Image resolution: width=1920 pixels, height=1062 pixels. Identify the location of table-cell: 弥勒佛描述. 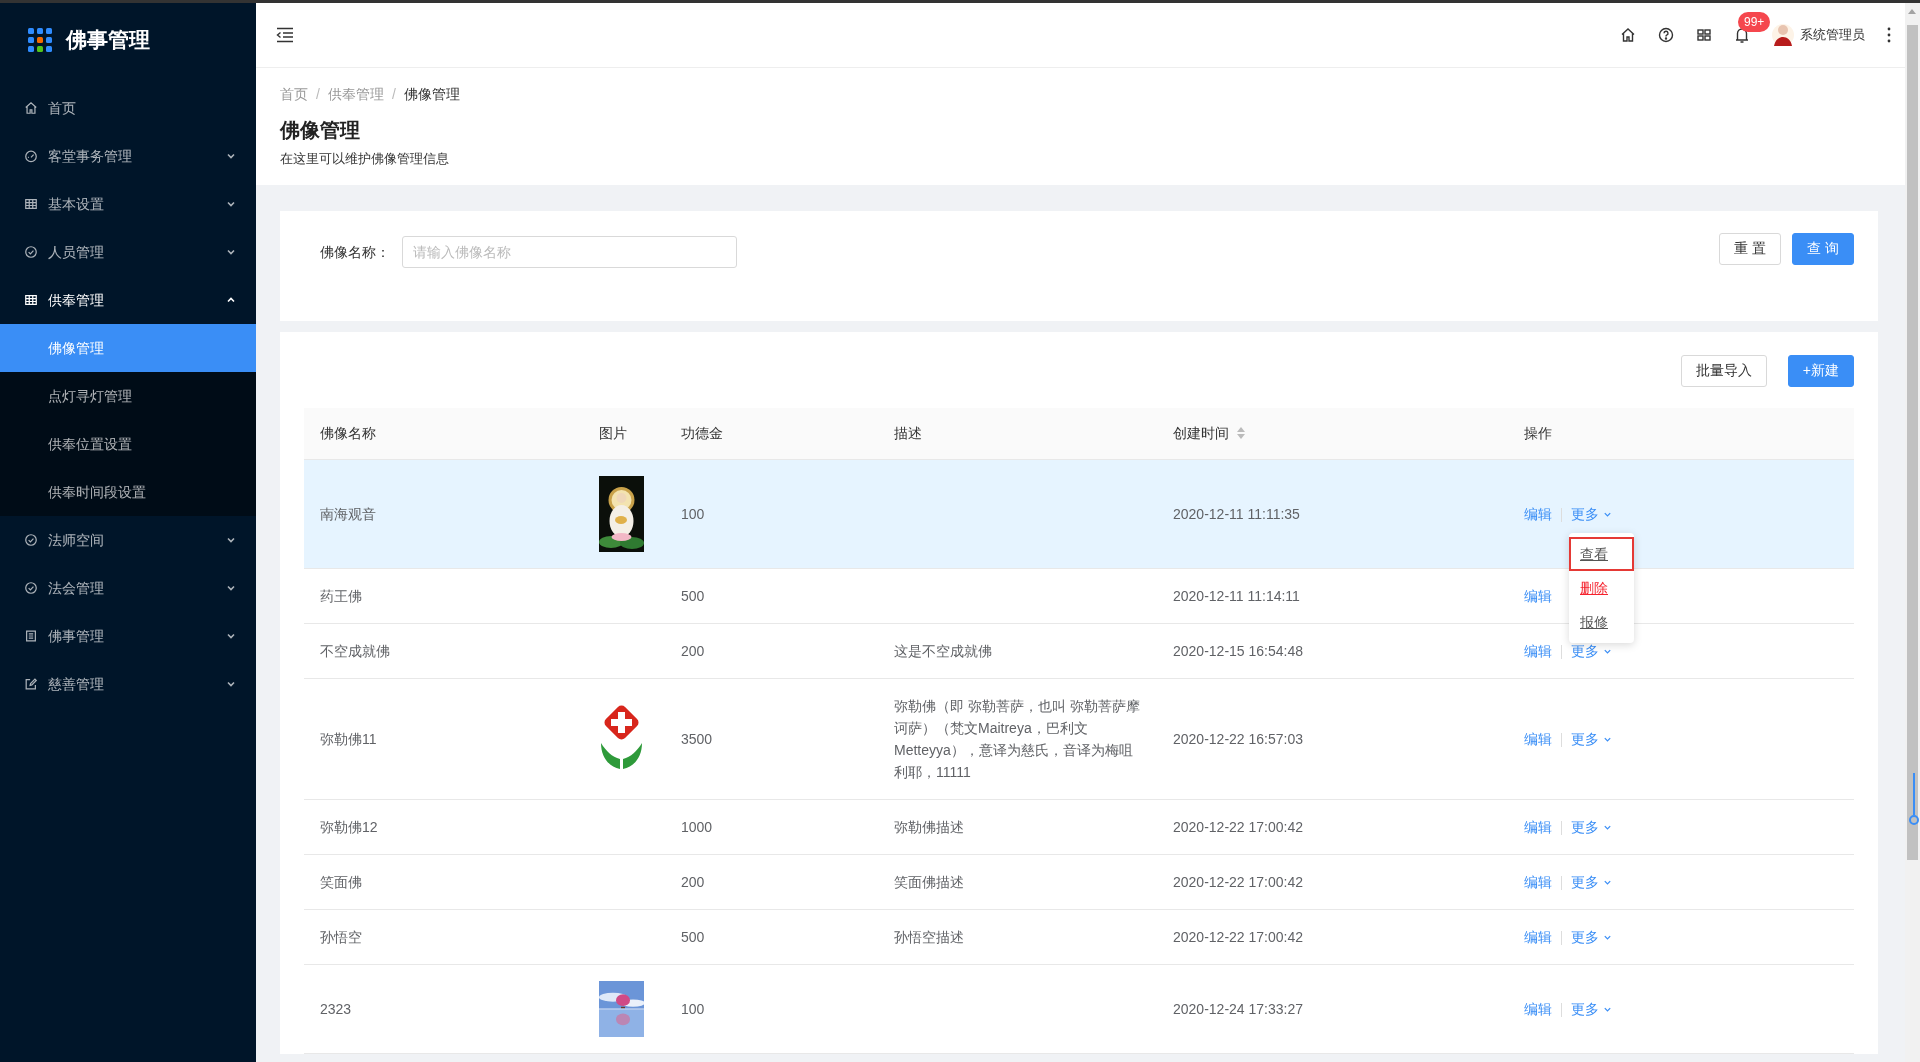
(929, 827).